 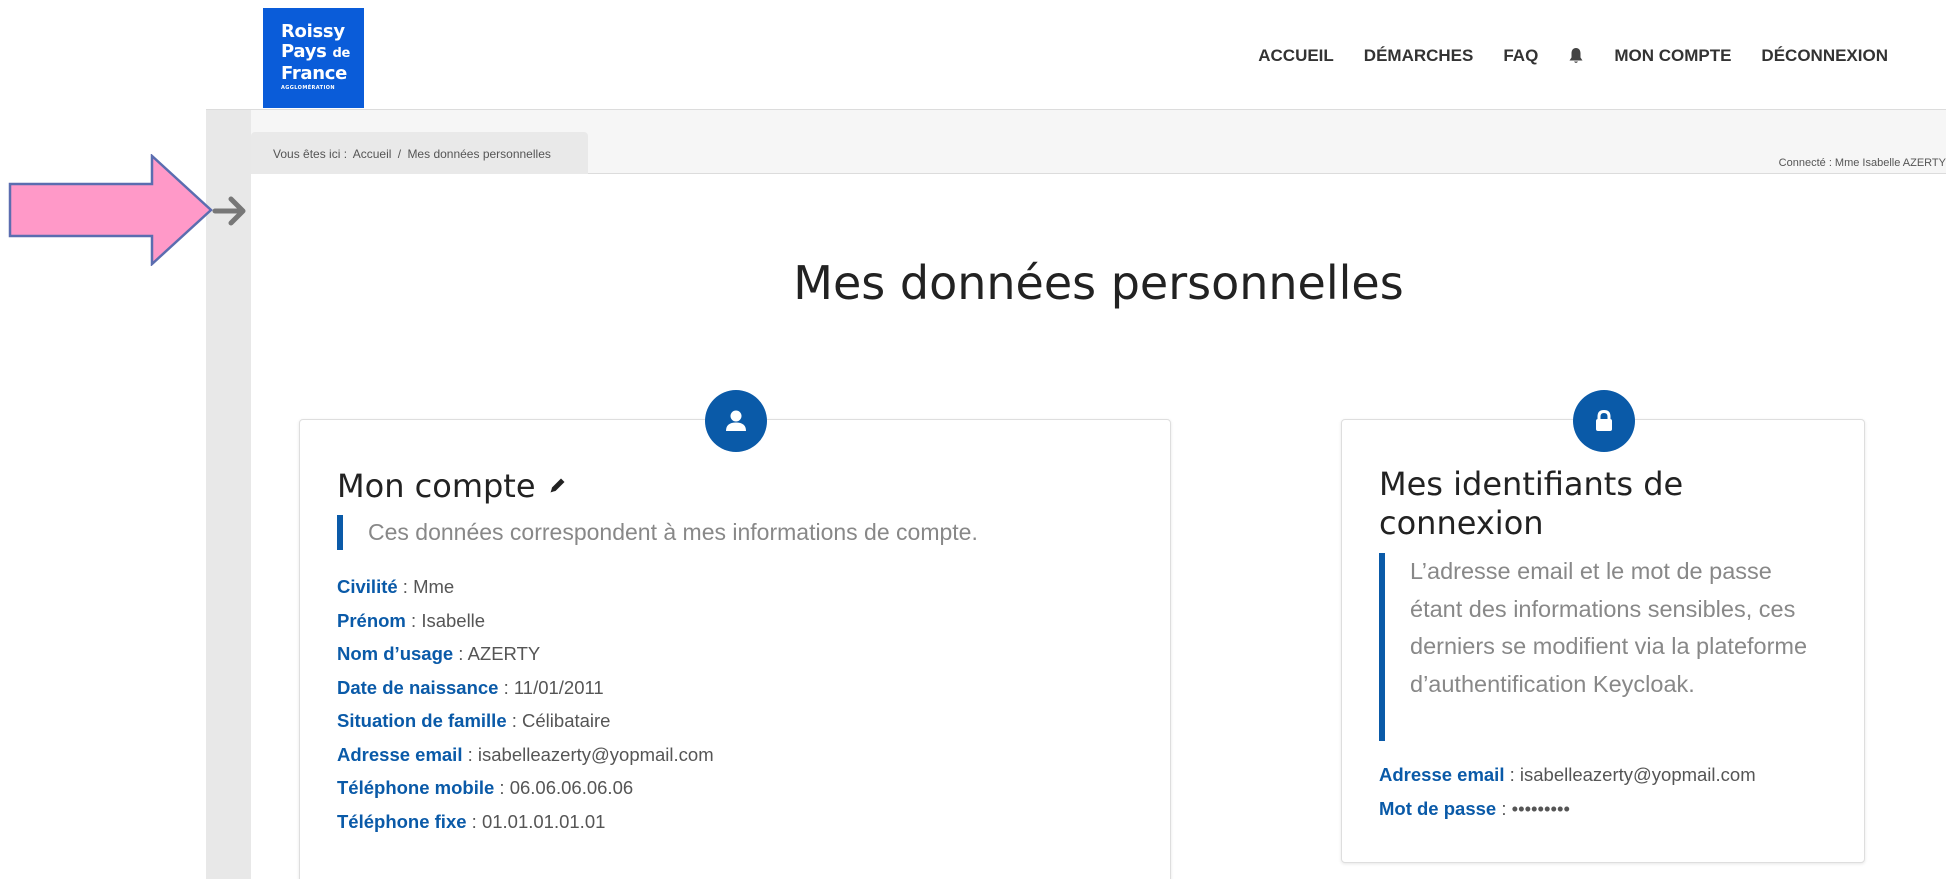 What do you see at coordinates (485, 787) in the screenshot?
I see `field-row: Téléphone mobile : 06.06.06.06.06` at bounding box center [485, 787].